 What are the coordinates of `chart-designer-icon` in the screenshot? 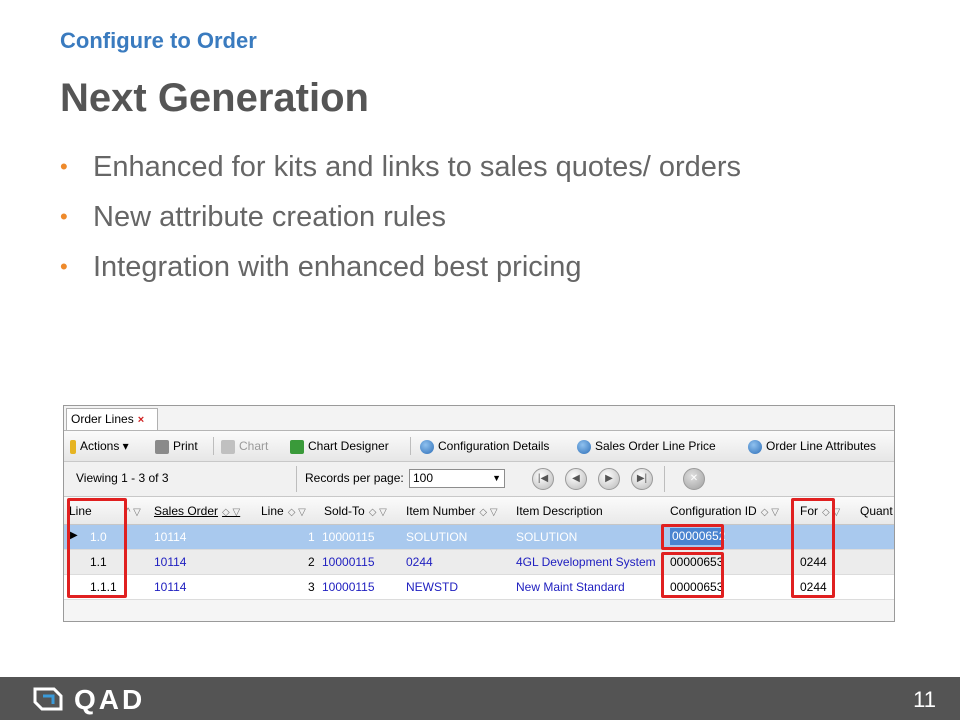 It's located at (297, 446).